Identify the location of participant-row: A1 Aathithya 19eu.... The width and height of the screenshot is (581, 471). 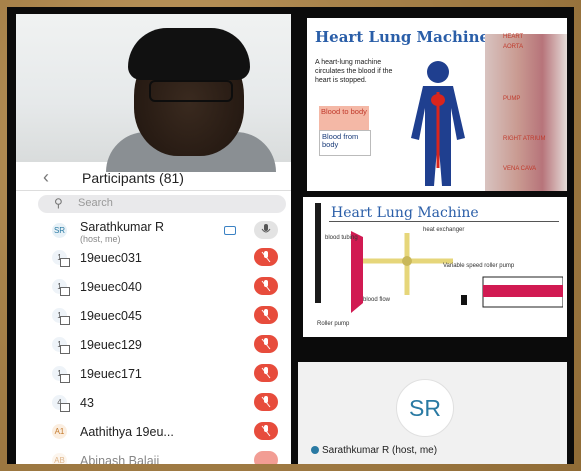
(153, 432).